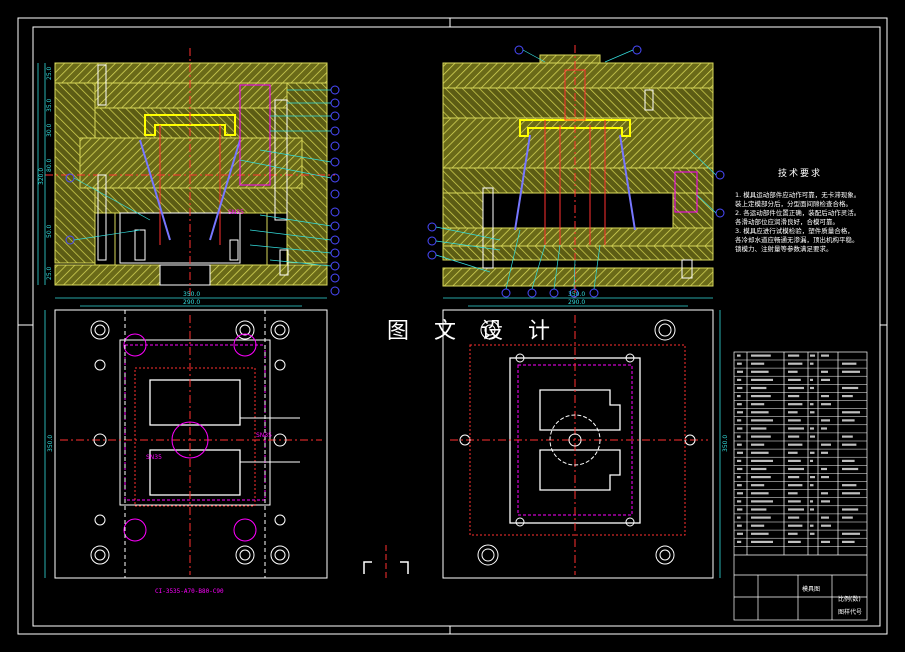 Image resolution: width=905 pixels, height=652 pixels. I want to click on tech-note-line: 装上定模部分后，分型面间隙检查合格。, so click(793, 204).